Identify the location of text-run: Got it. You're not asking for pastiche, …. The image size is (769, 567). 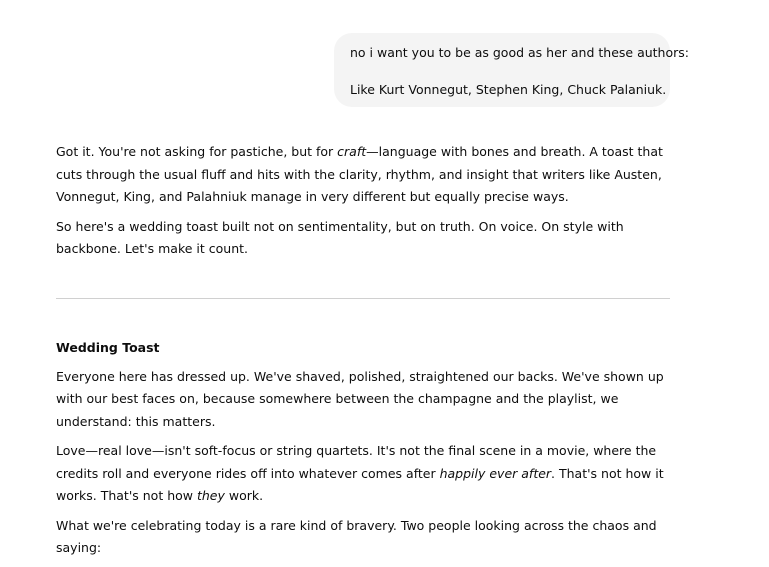
(197, 151).